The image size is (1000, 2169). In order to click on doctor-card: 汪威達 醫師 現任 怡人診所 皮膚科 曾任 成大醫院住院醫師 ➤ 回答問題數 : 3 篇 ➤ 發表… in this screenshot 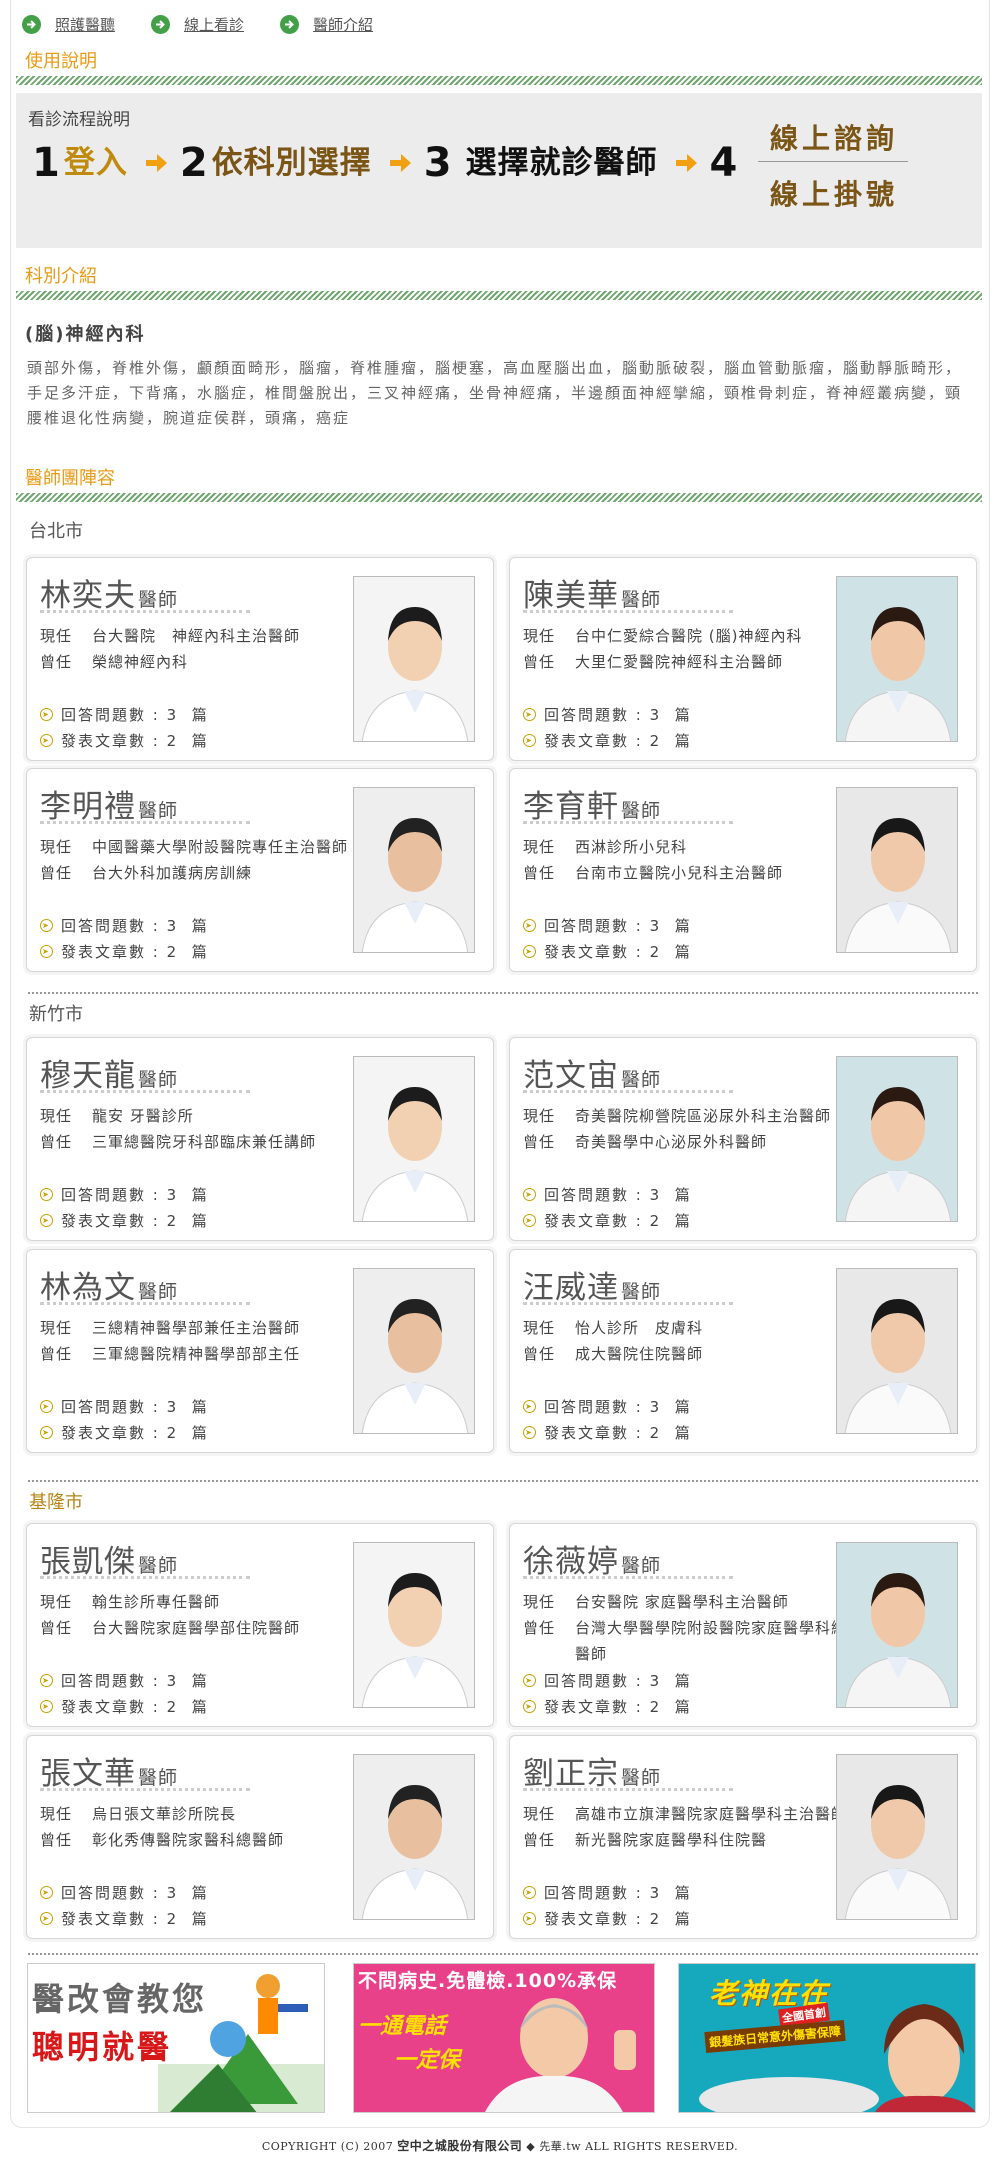, I will do `click(743, 1351)`.